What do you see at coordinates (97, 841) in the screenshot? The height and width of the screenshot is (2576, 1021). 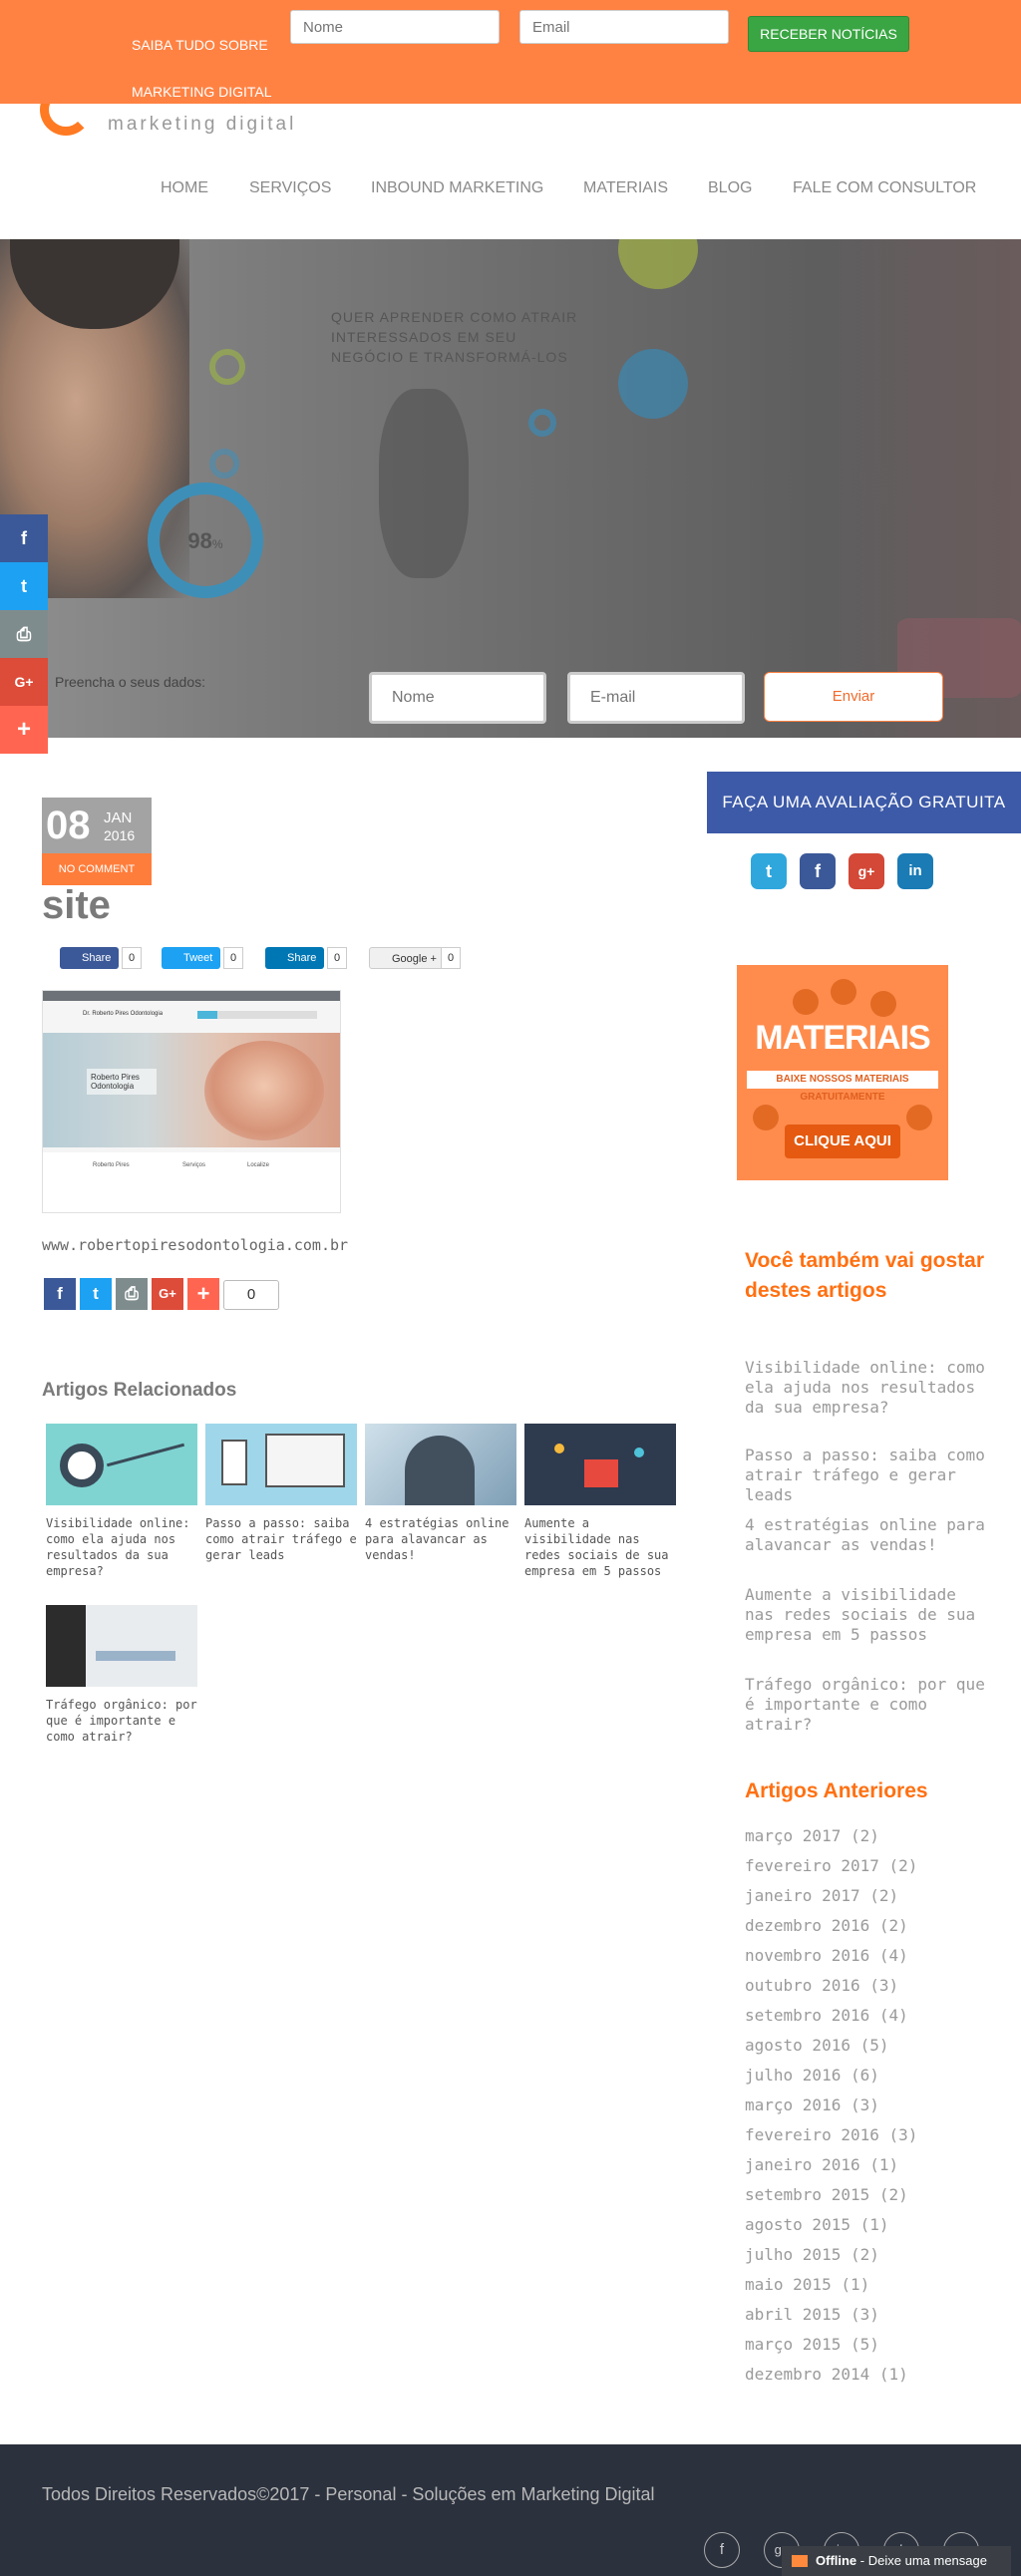 I see `post-date: 08 JAN 2016 NO COMMENT` at bounding box center [97, 841].